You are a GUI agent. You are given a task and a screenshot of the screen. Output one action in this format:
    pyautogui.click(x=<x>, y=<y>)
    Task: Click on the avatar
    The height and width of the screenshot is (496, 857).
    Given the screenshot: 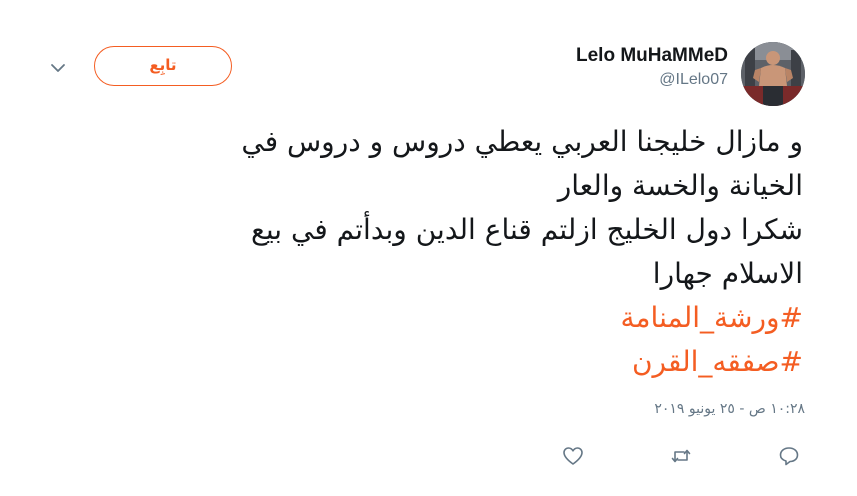 What is the action you would take?
    pyautogui.click(x=773, y=74)
    